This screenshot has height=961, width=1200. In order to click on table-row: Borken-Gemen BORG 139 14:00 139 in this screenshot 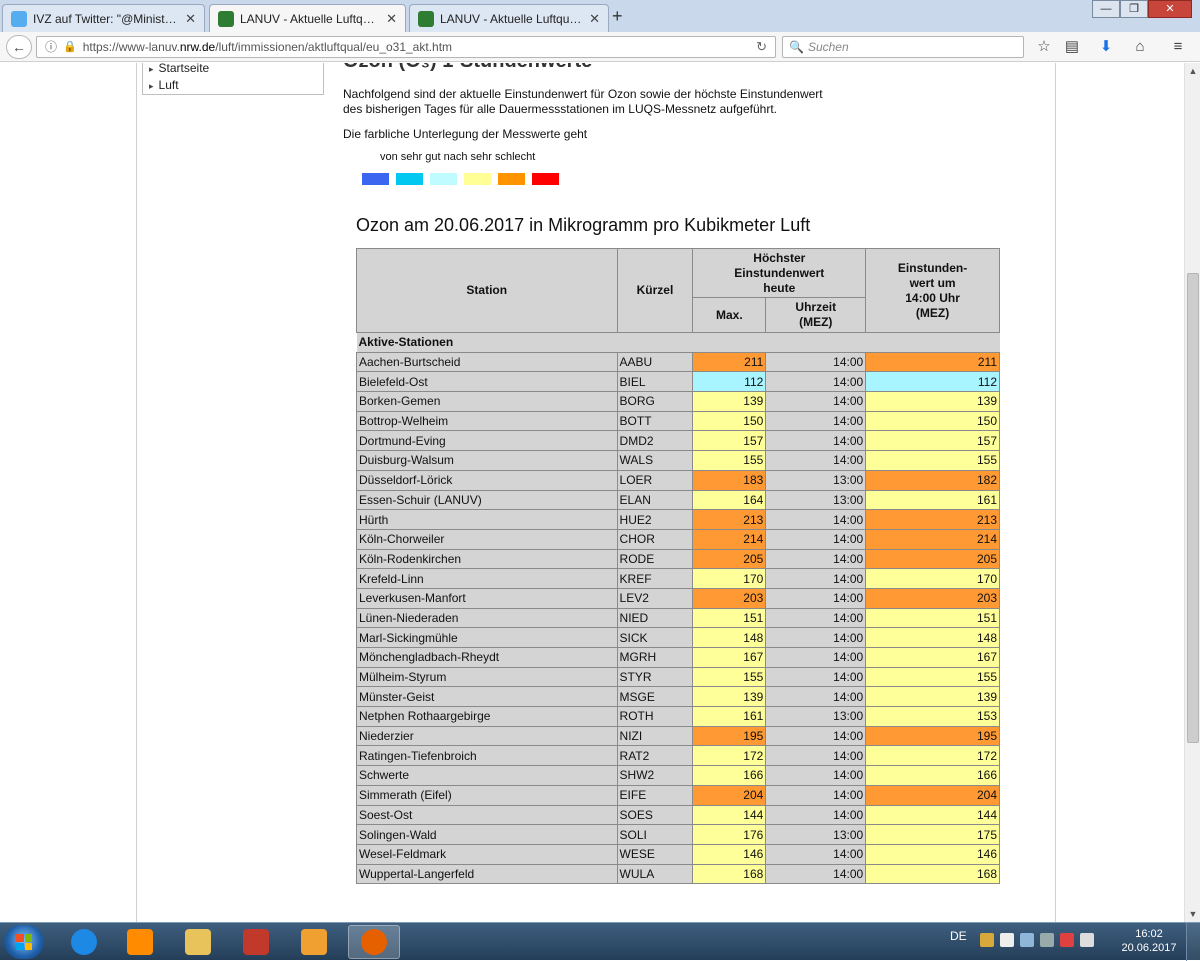, I will do `click(678, 401)`.